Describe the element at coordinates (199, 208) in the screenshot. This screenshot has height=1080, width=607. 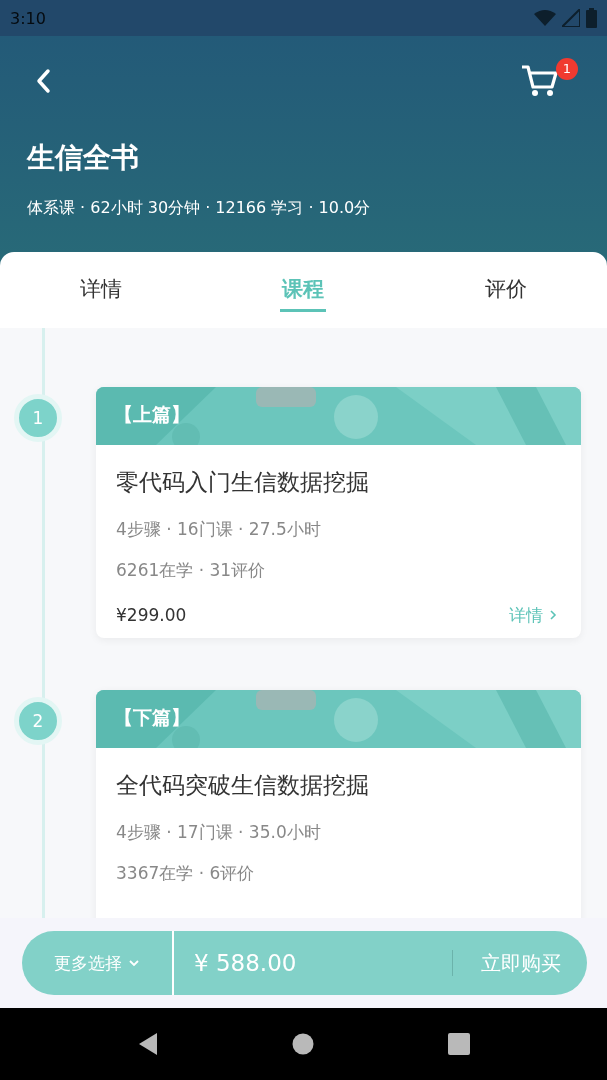
I see `course-meta: 体系课 · 62小时 30分钟 · 12166 学习 · 10.0分` at that location.